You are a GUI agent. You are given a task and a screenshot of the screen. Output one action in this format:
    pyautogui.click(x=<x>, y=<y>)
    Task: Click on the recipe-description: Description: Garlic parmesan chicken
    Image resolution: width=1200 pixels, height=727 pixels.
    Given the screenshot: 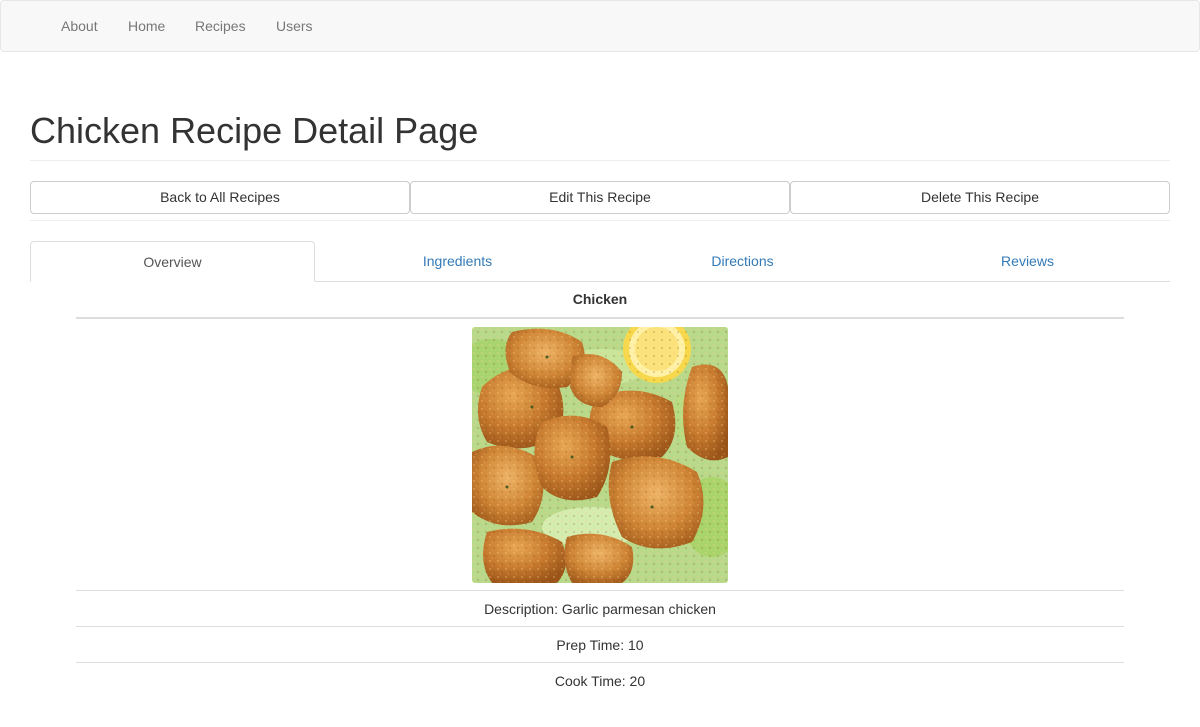 What is the action you would take?
    pyautogui.click(x=600, y=609)
    